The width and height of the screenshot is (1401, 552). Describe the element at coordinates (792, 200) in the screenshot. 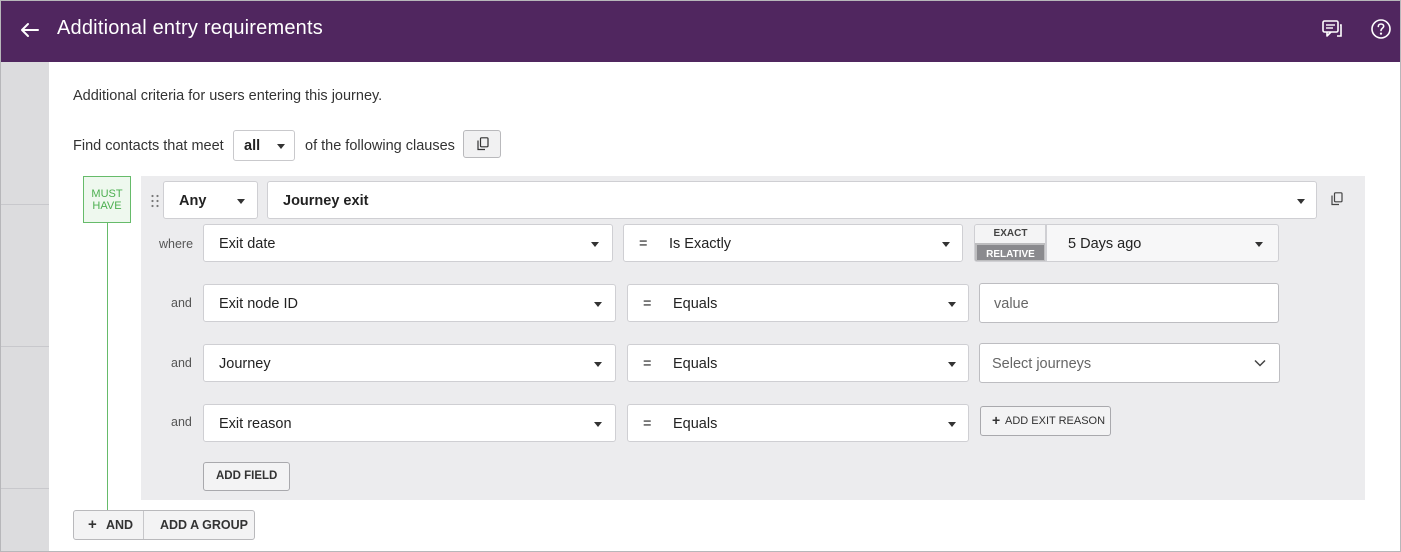

I see `event-select: Journey exit` at that location.